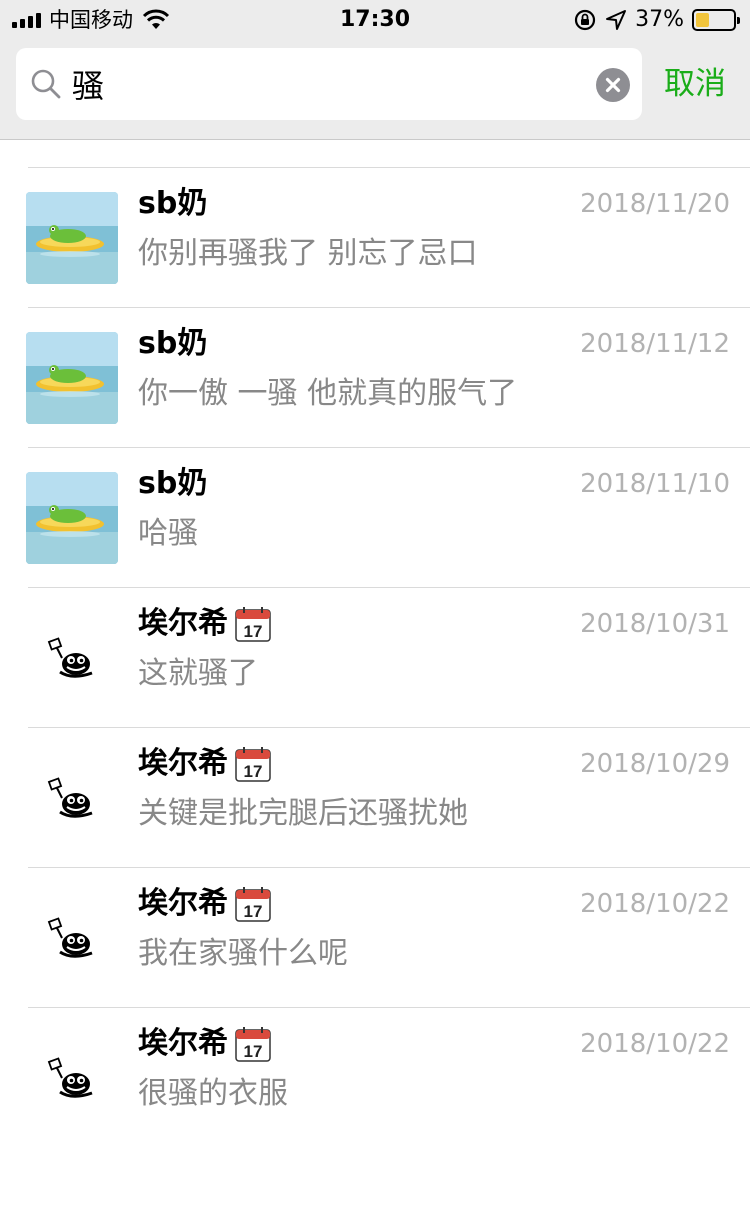 The width and height of the screenshot is (750, 1229). Describe the element at coordinates (168, 533) in the screenshot. I see `message-snippet: 哈骚` at that location.